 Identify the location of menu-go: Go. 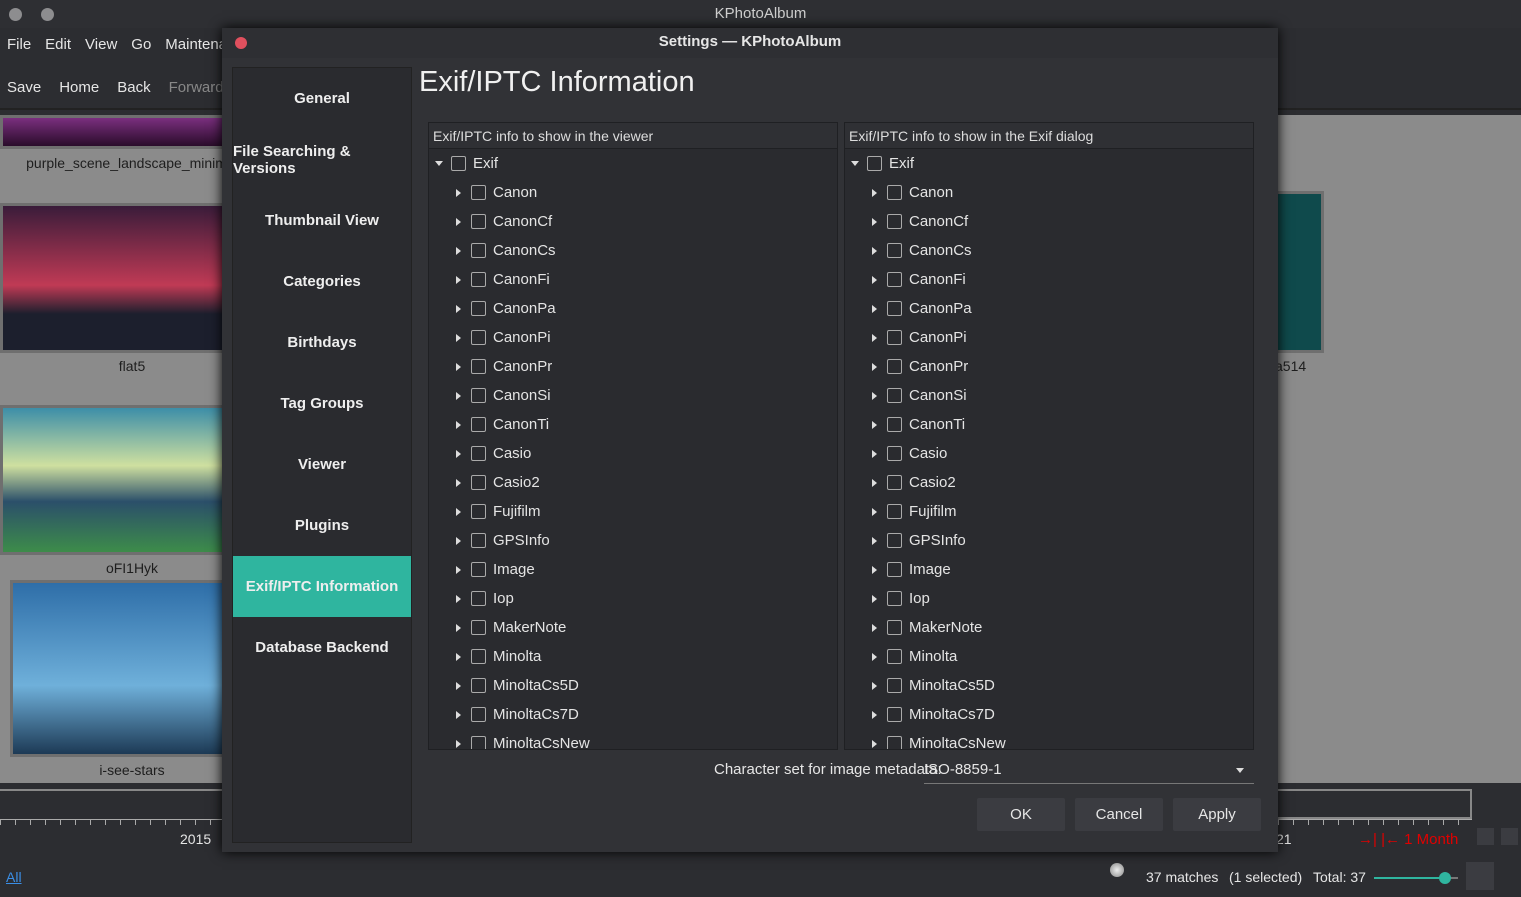
(141, 45).